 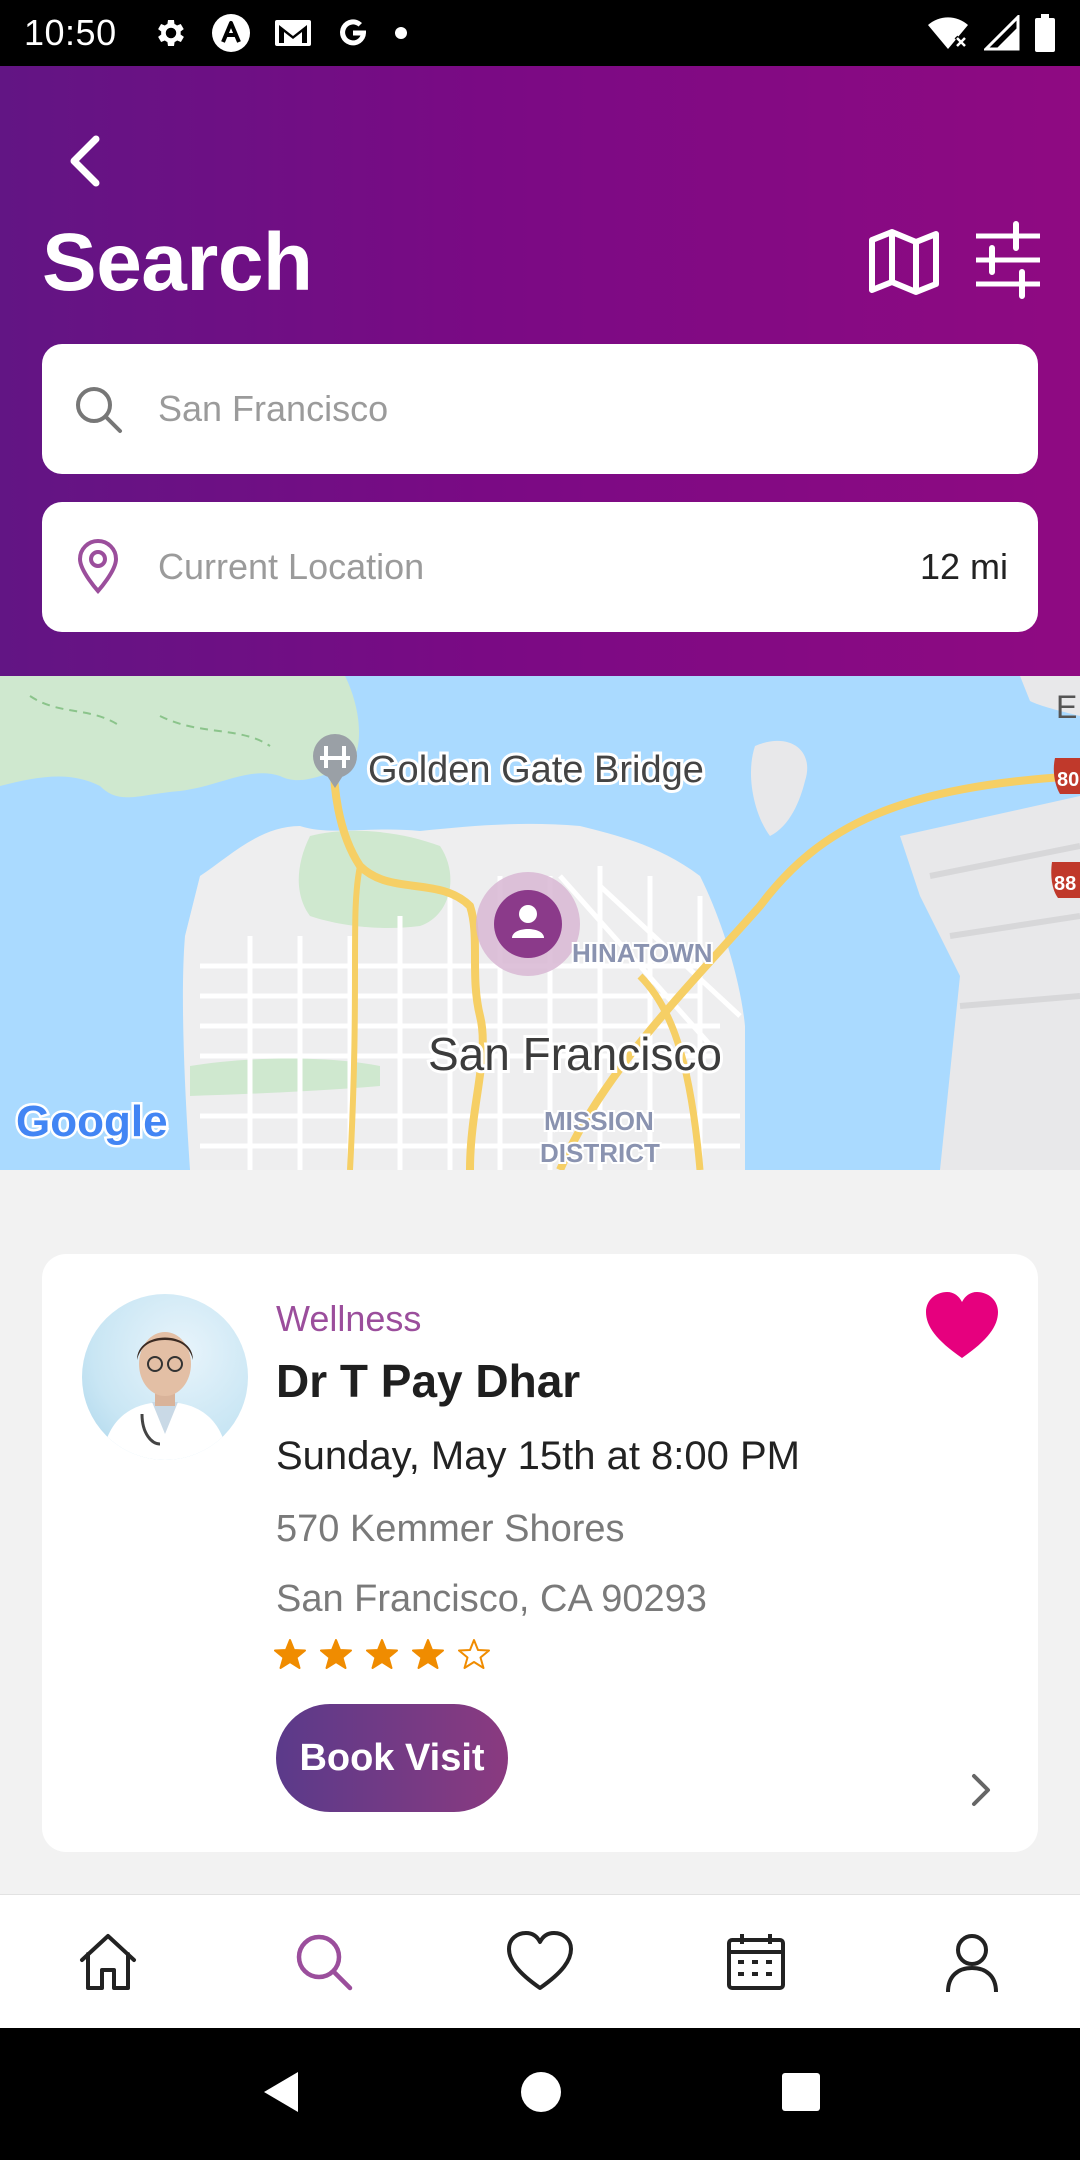 I want to click on map-view-button, so click(x=904, y=262).